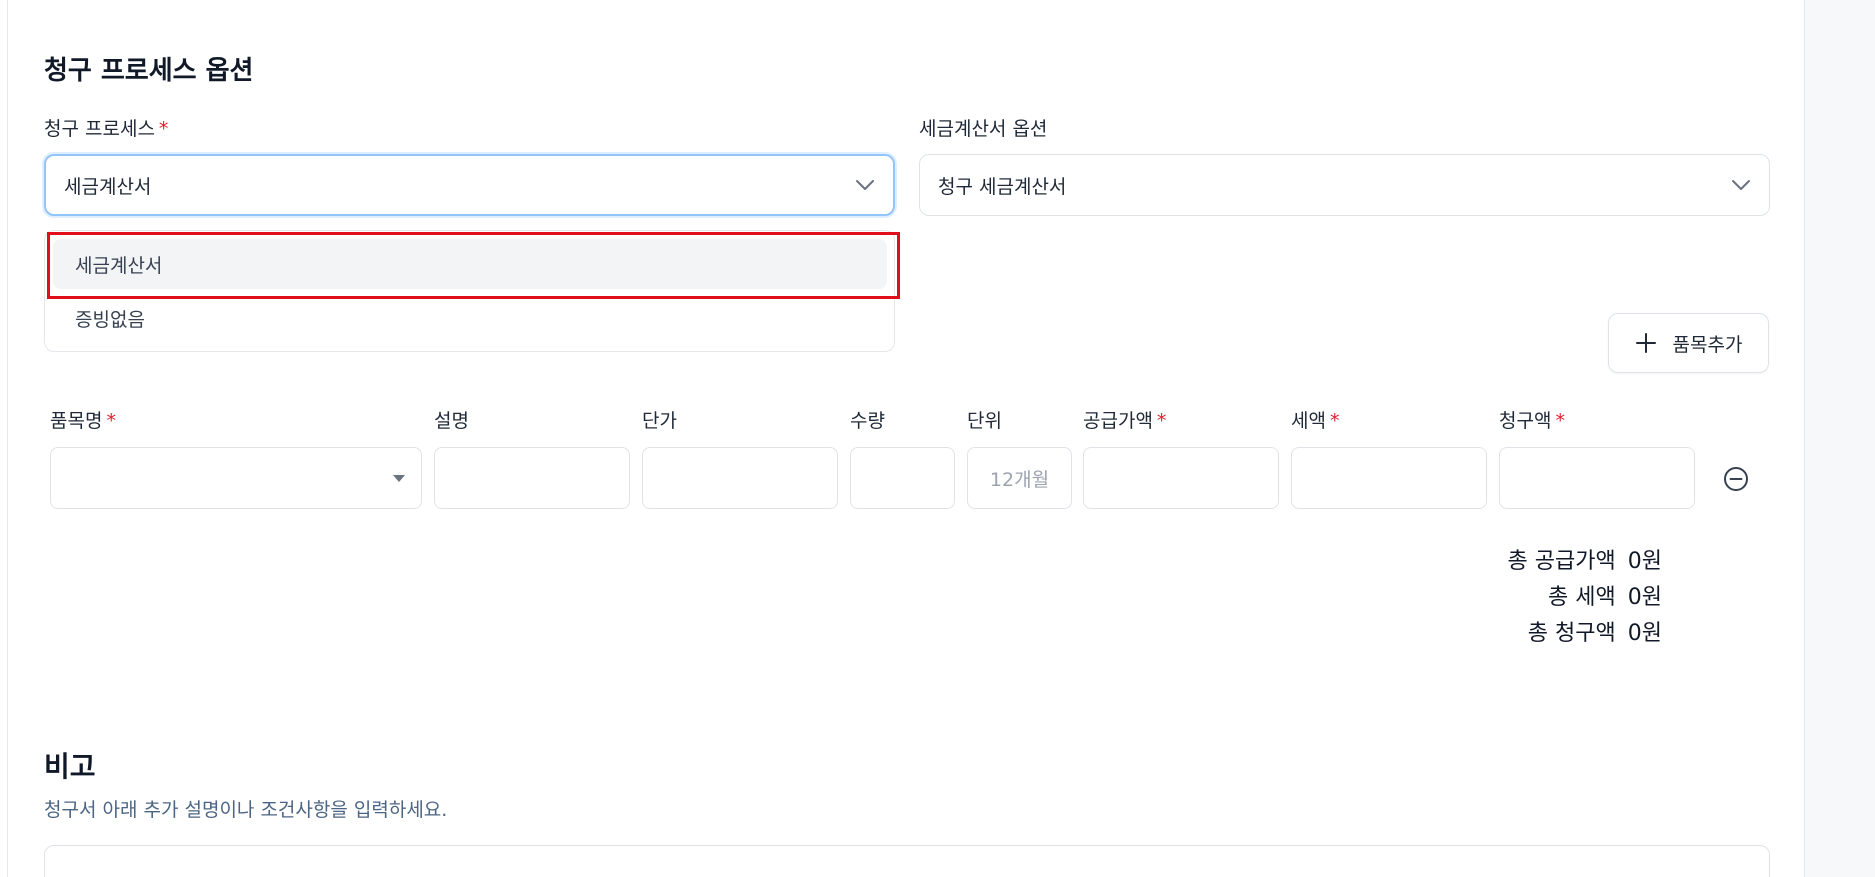 This screenshot has height=877, width=1875. What do you see at coordinates (99, 129) in the screenshot?
I see `process-label-text: 청구 프로세스` at bounding box center [99, 129].